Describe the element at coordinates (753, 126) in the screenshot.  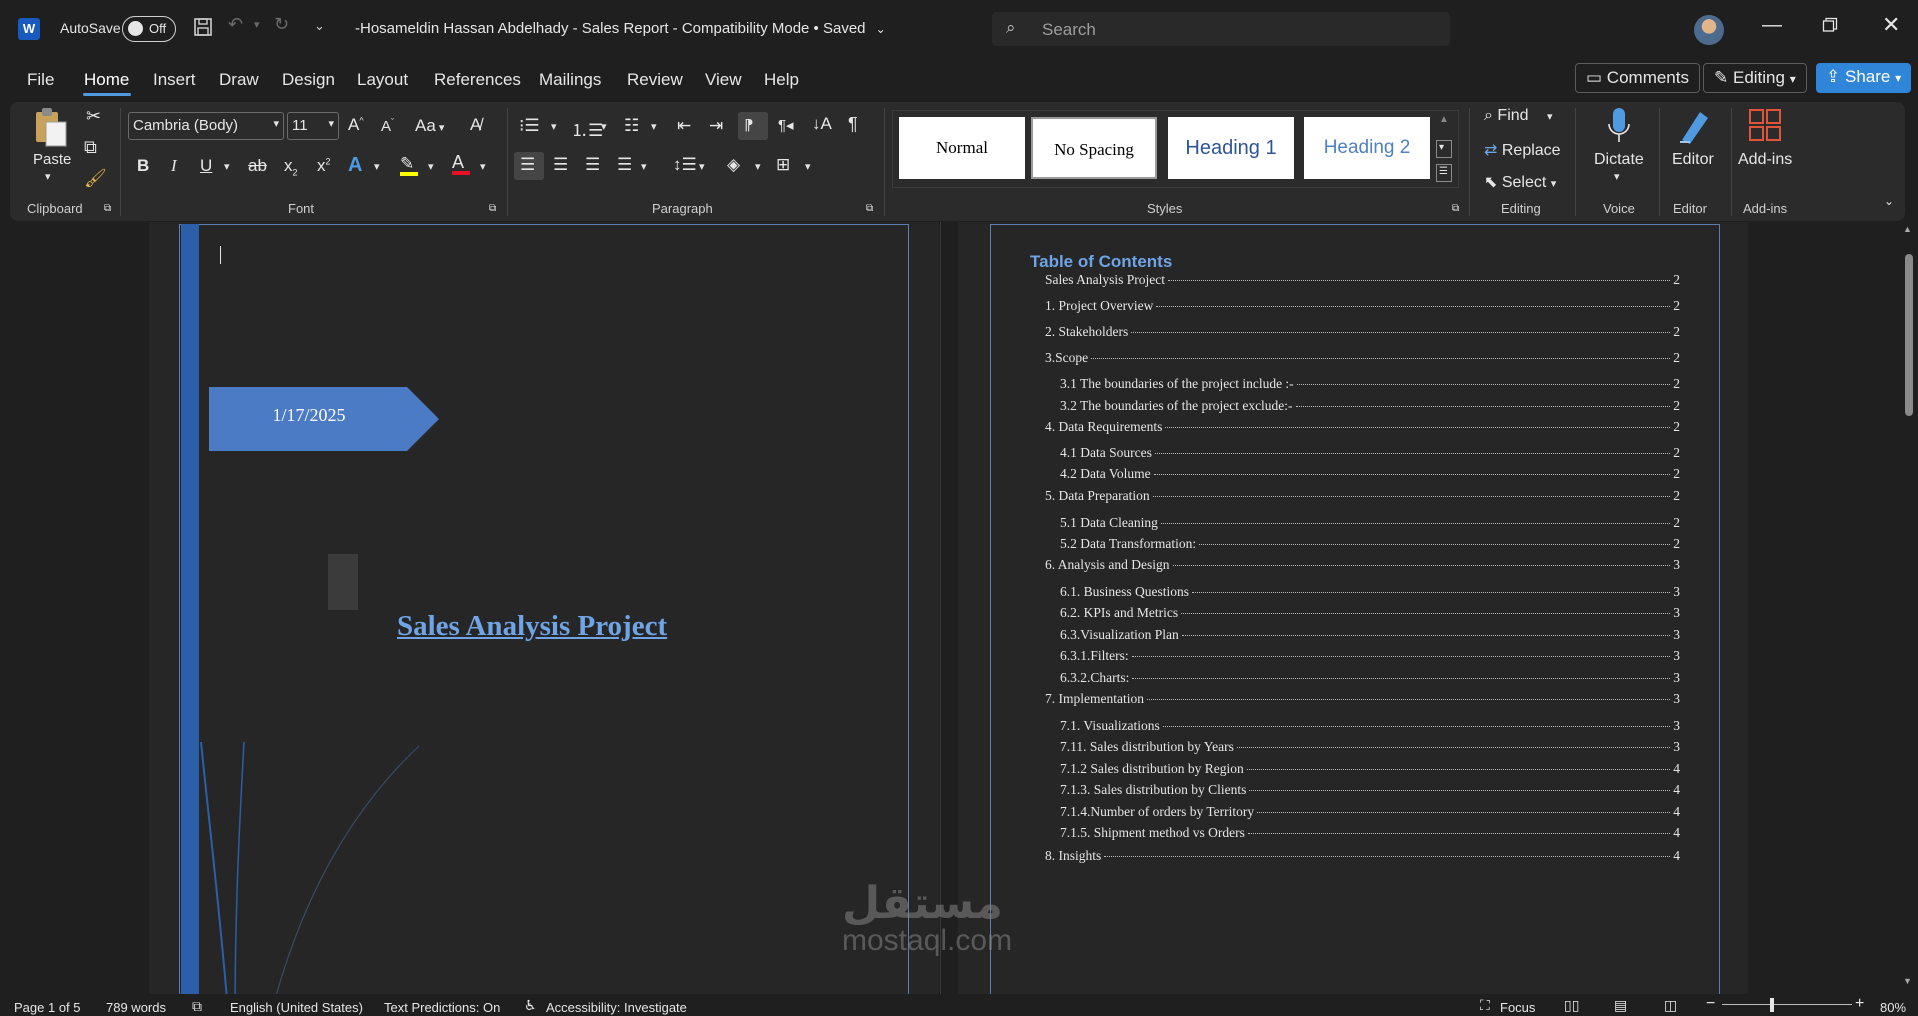
I see `ltr-text-direction-button: ⁋` at that location.